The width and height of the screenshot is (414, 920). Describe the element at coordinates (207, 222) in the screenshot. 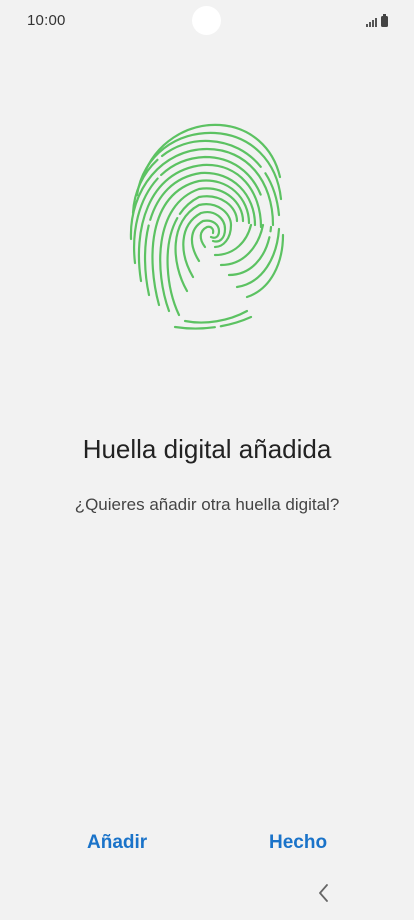

I see `fingerprint-icon` at that location.